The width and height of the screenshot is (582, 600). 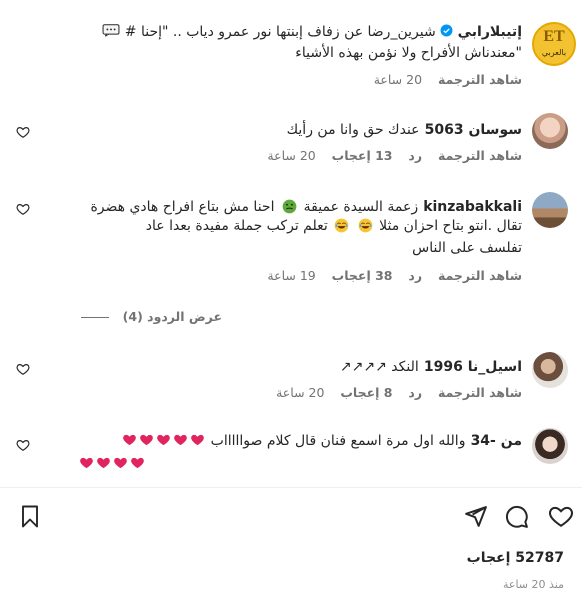 I want to click on logo-subtext: بالعربي, so click(x=554, y=52).